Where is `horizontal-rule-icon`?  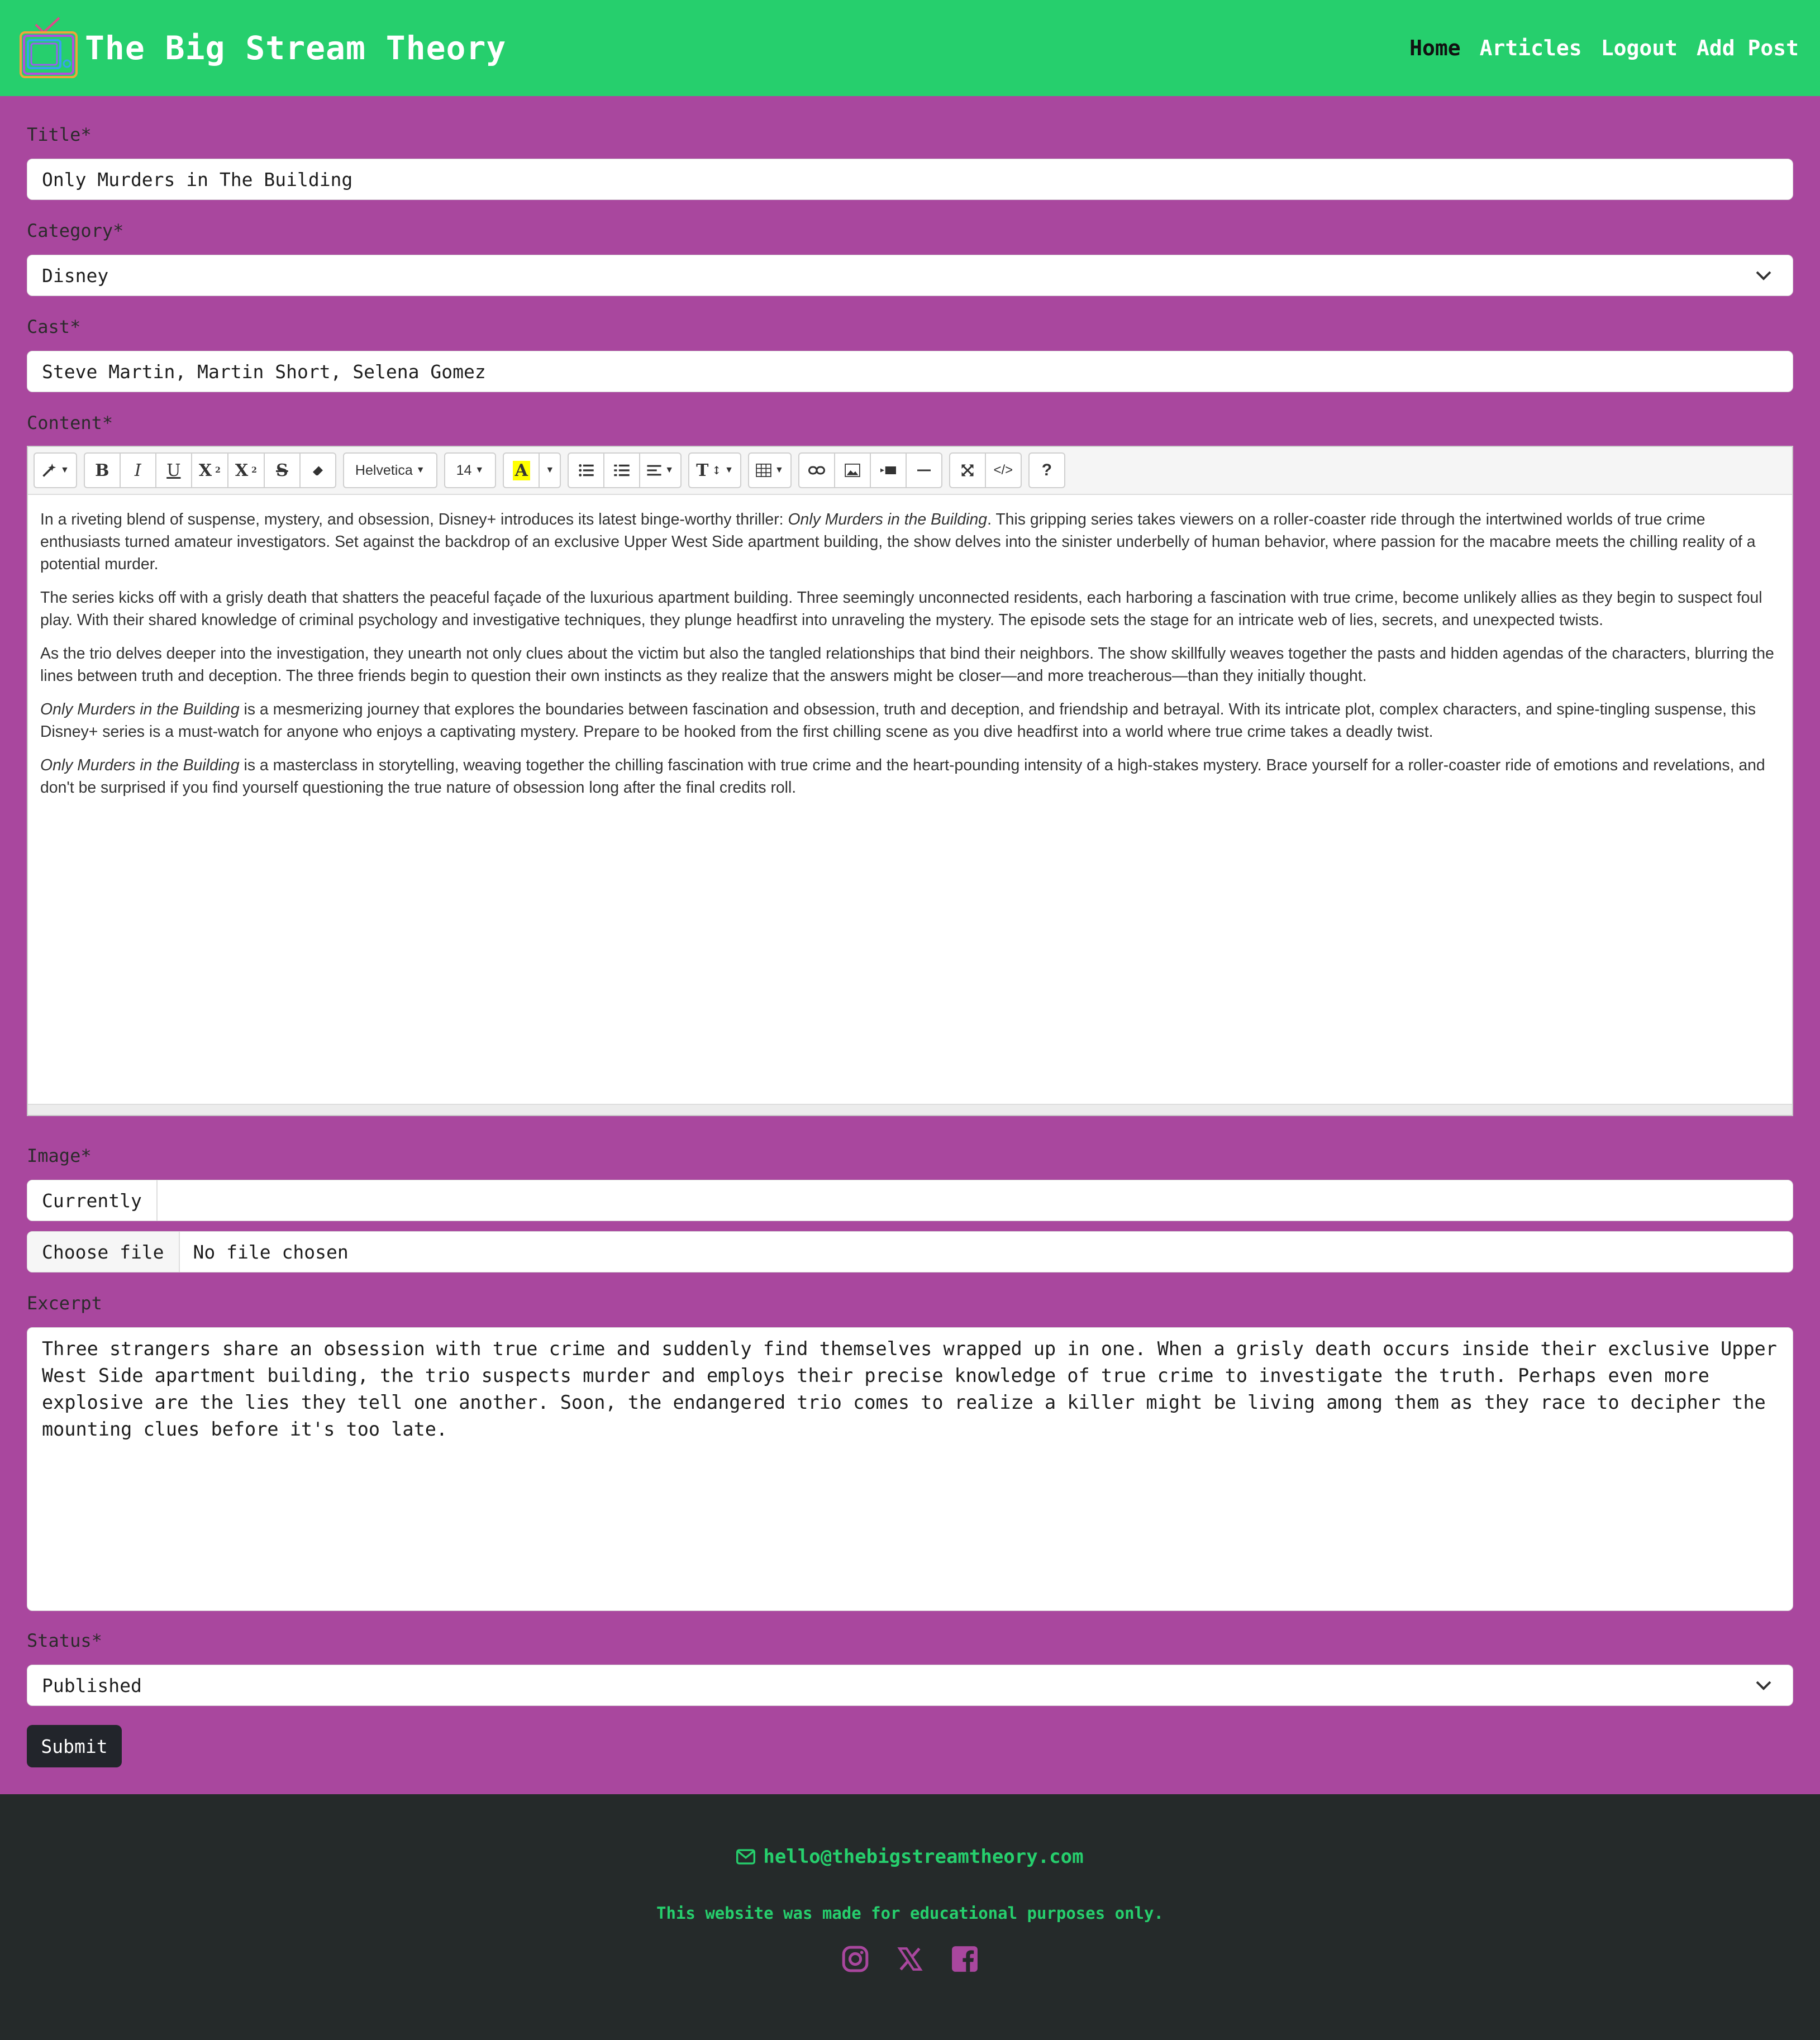
horizontal-rule-icon is located at coordinates (924, 470).